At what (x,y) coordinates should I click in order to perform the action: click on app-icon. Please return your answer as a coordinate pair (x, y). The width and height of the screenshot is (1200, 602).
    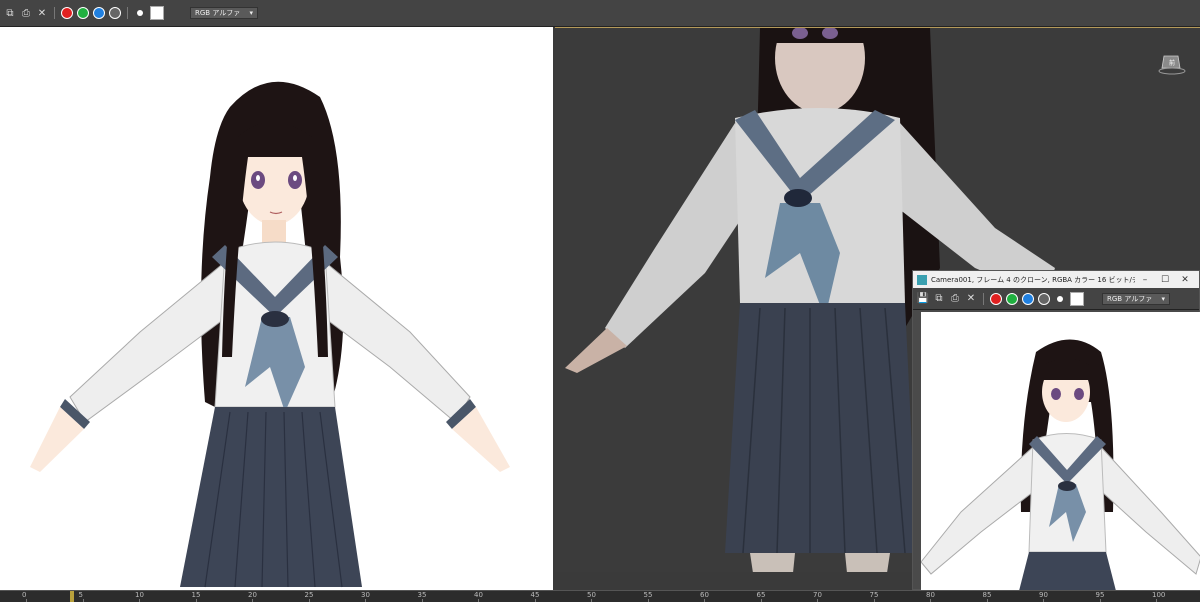
    Looking at the image, I should click on (922, 279).